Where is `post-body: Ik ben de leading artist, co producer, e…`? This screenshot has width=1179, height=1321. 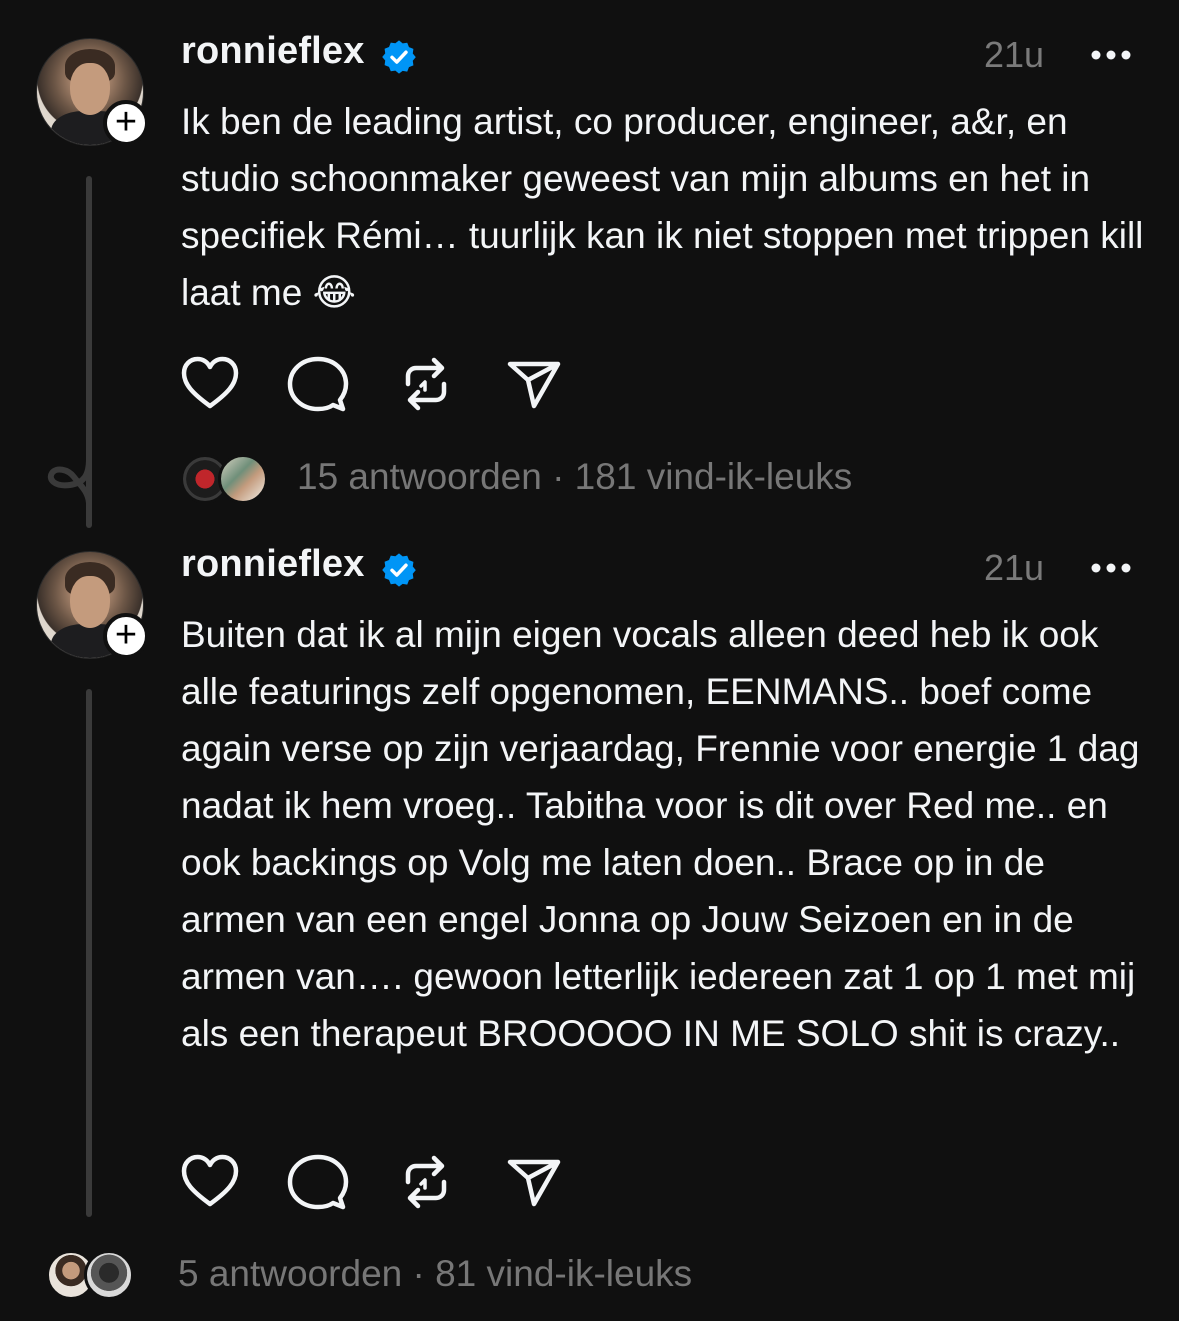 post-body: Ik ben de leading artist, co producer, e… is located at coordinates (662, 207).